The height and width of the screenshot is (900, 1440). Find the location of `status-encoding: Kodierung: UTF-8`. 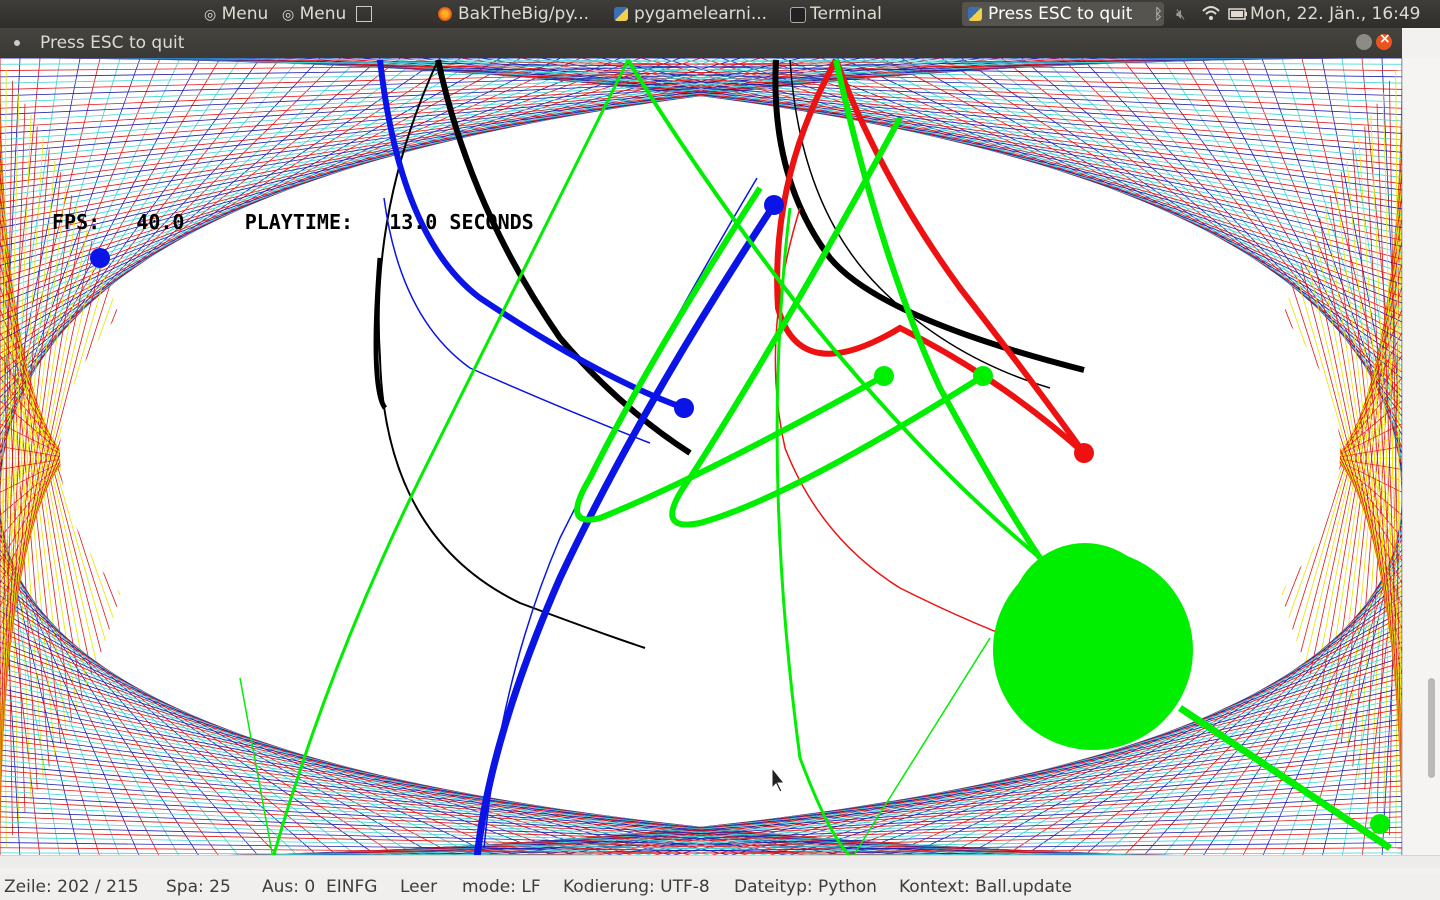

status-encoding: Kodierung: UTF-8 is located at coordinates (636, 887).